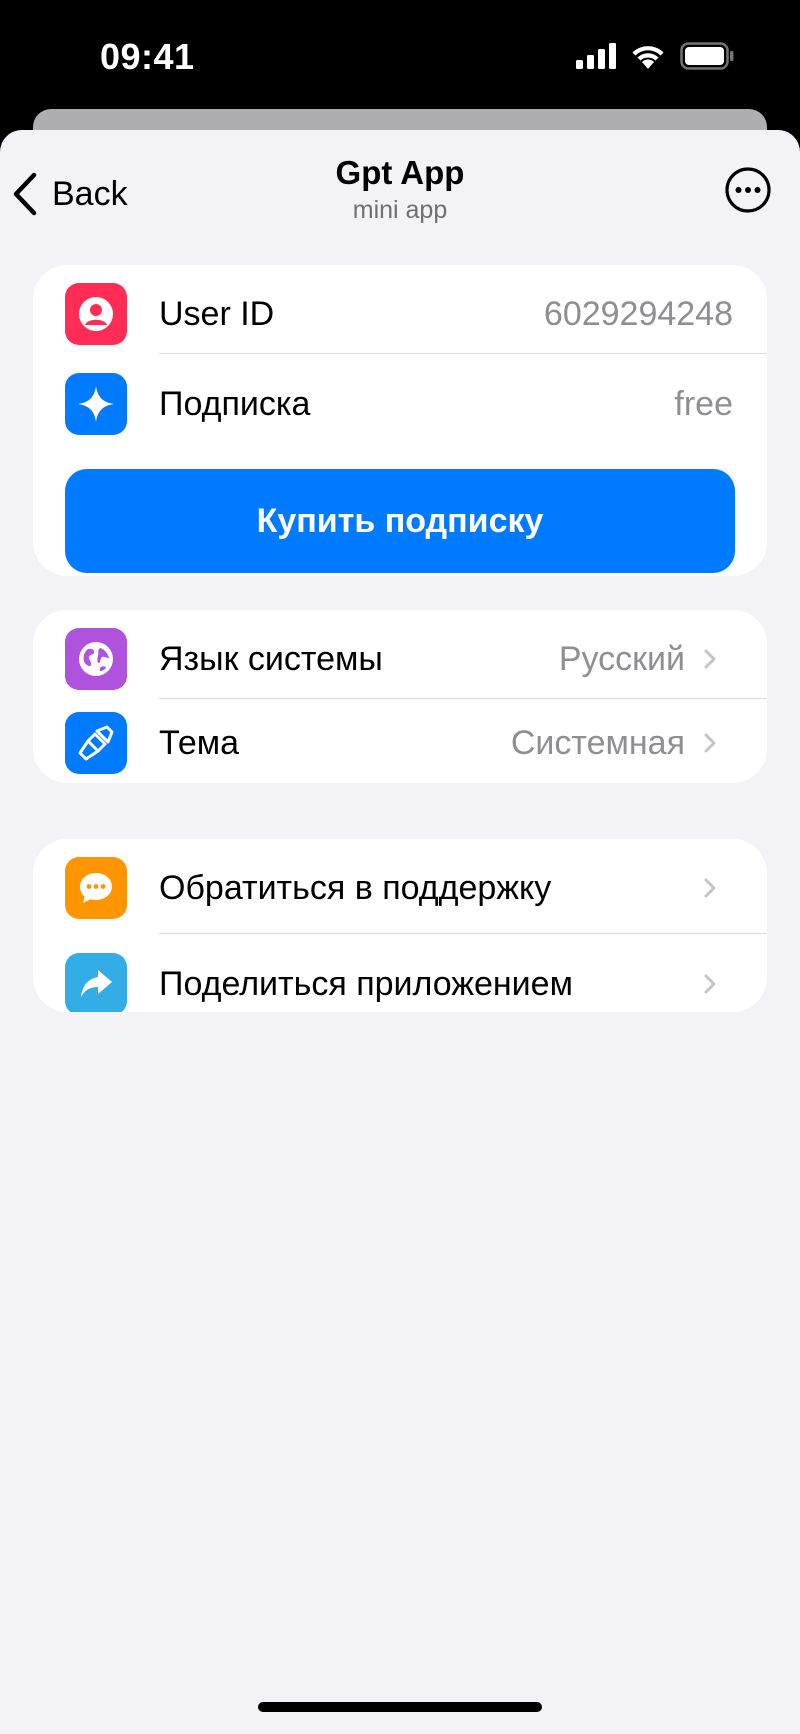 The width and height of the screenshot is (800, 1734). What do you see at coordinates (400, 210) in the screenshot?
I see `page-subtitle: mini app` at bounding box center [400, 210].